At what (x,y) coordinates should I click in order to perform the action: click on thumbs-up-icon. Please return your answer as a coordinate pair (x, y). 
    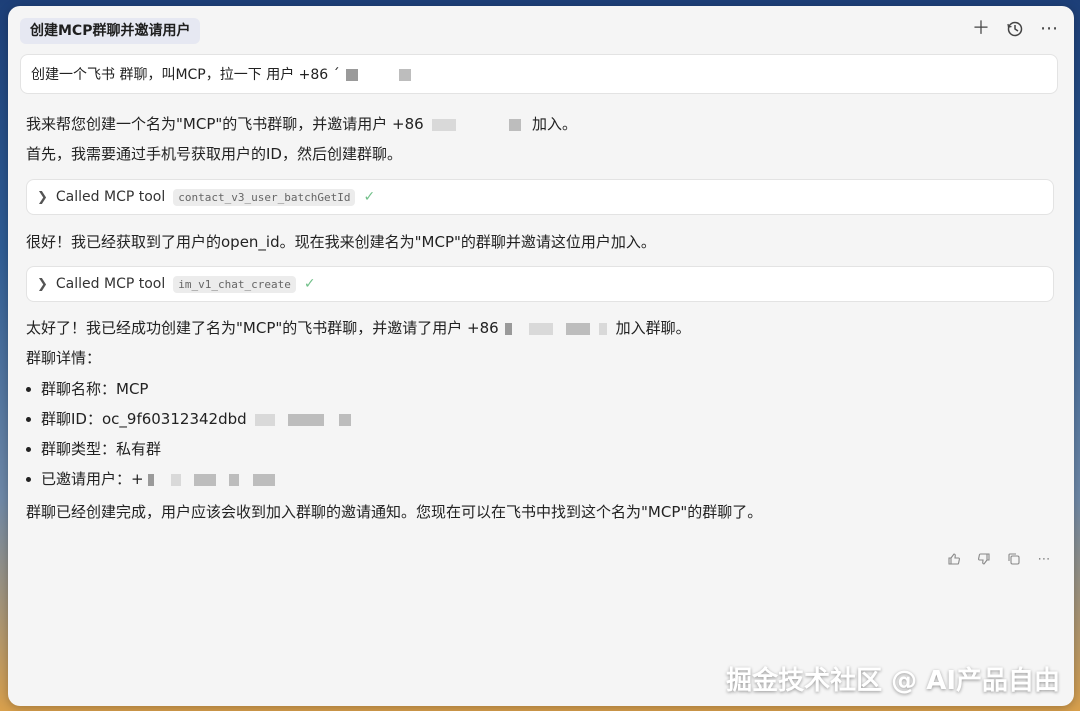
    Looking at the image, I should click on (954, 560).